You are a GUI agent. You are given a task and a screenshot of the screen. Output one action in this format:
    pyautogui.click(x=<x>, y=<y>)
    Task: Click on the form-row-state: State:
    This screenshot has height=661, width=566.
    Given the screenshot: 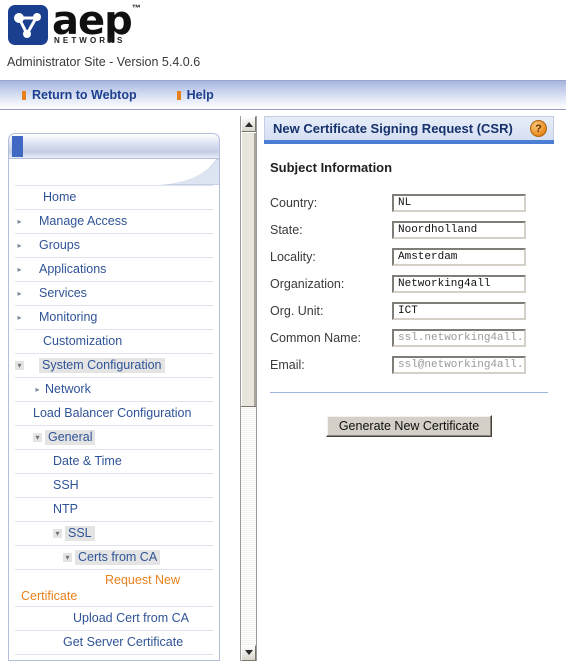 What is the action you would take?
    pyautogui.click(x=409, y=229)
    